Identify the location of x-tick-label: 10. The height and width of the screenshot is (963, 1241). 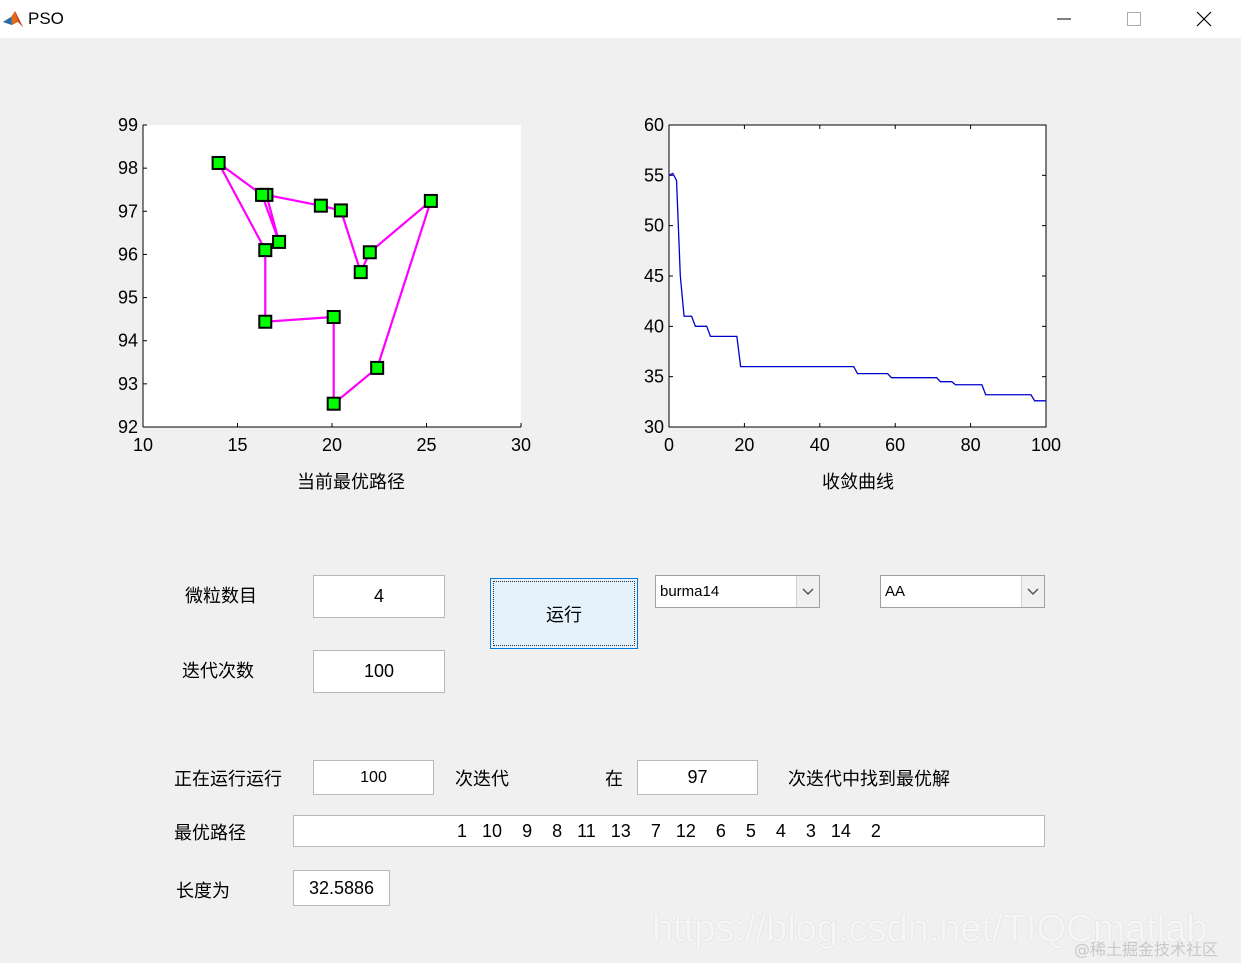
(143, 445).